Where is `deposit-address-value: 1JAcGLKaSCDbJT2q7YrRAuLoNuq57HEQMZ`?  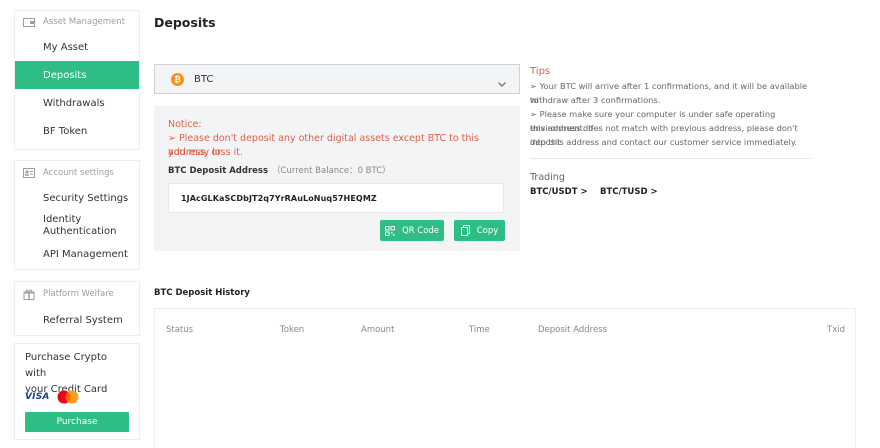
deposit-address-value: 1JAcGLKaSCDbJT2q7YrRAuLoNuq57HEQMZ is located at coordinates (279, 198).